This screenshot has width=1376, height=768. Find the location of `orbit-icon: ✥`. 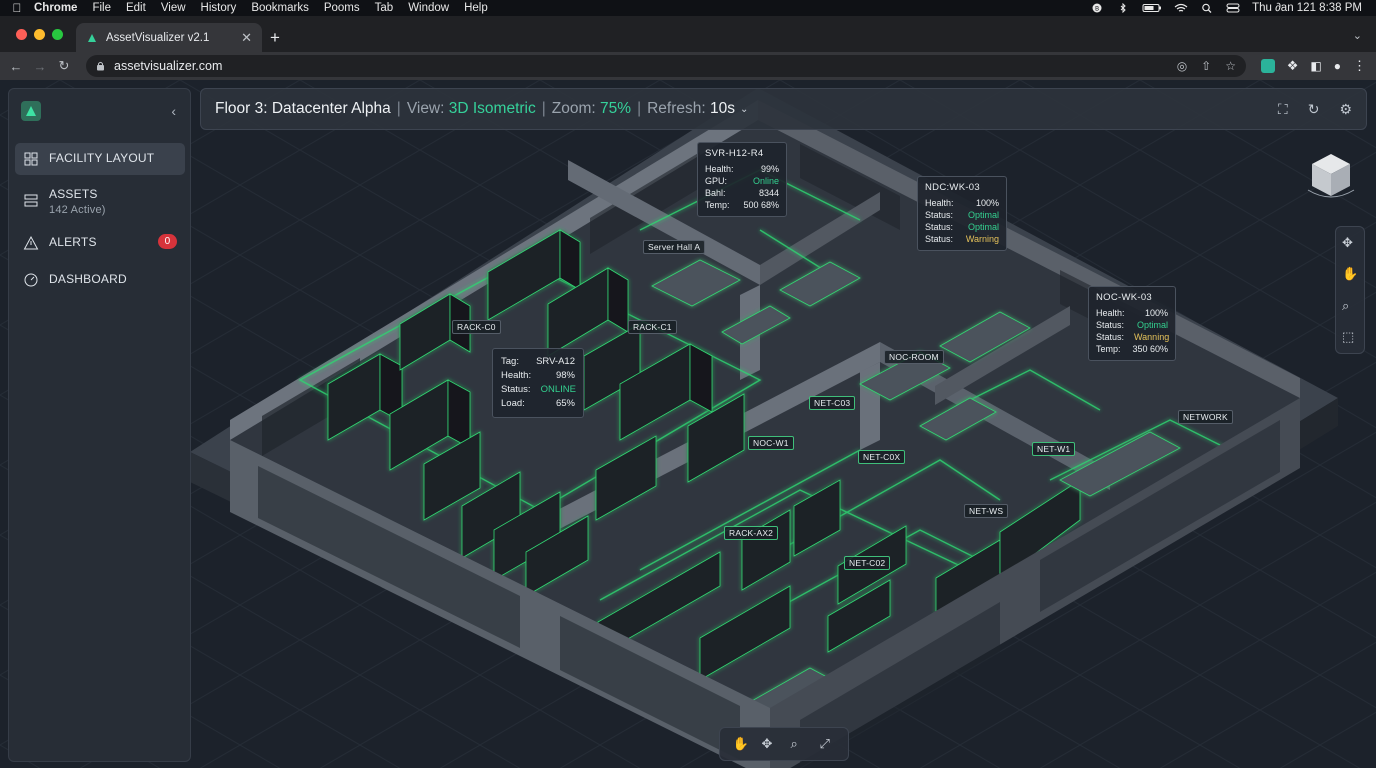

orbit-icon: ✥ is located at coordinates (770, 744).